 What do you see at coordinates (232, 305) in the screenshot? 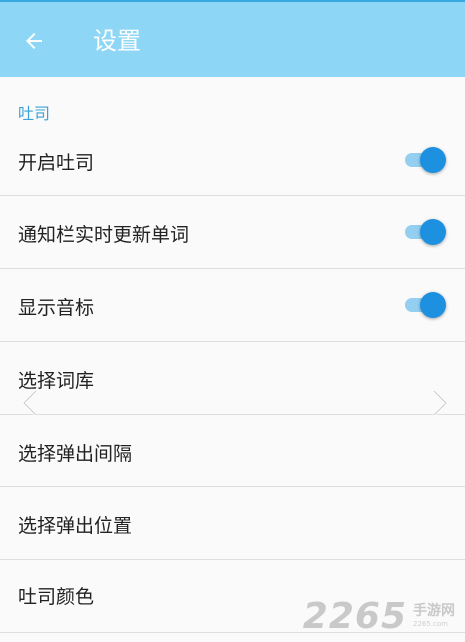
I see `setting-row-show-phonetic: 显示音标` at bounding box center [232, 305].